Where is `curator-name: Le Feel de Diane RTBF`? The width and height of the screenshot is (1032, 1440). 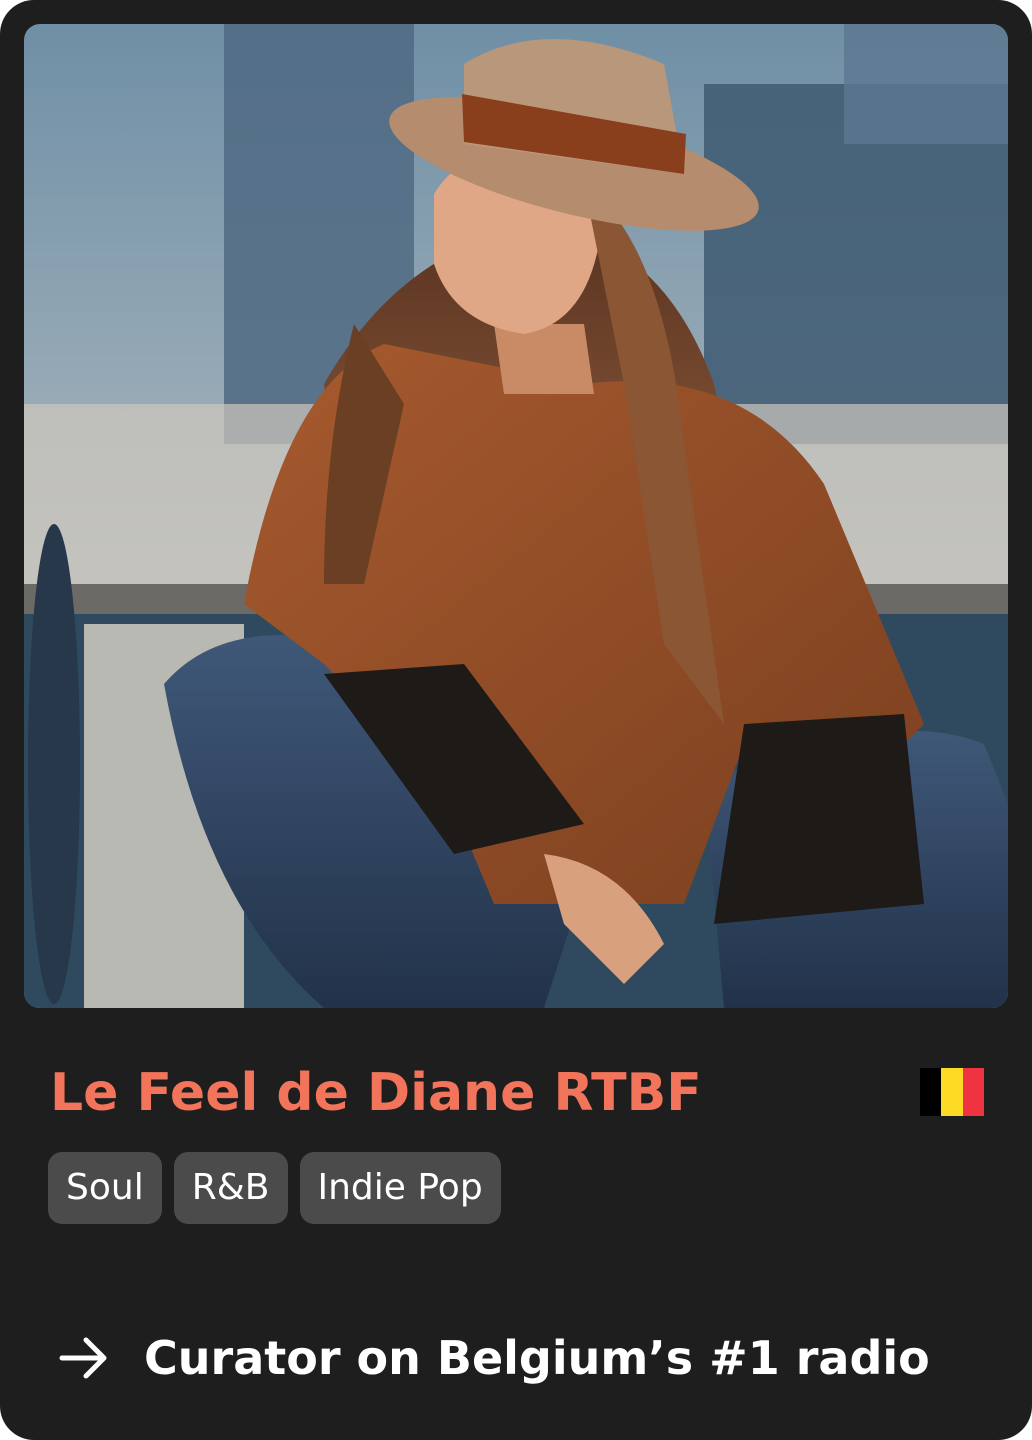 curator-name: Le Feel de Diane RTBF is located at coordinates (376, 1093).